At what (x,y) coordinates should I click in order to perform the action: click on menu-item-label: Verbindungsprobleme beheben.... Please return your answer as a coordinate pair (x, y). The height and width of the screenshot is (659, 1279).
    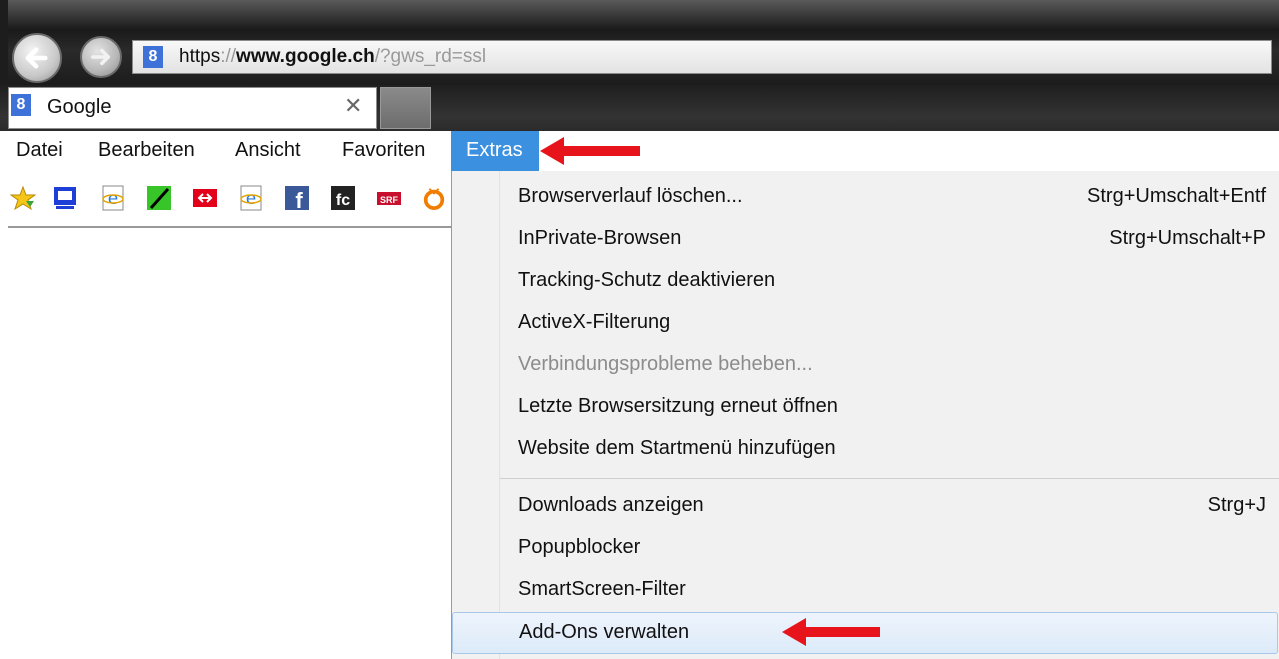
    Looking at the image, I should click on (665, 364).